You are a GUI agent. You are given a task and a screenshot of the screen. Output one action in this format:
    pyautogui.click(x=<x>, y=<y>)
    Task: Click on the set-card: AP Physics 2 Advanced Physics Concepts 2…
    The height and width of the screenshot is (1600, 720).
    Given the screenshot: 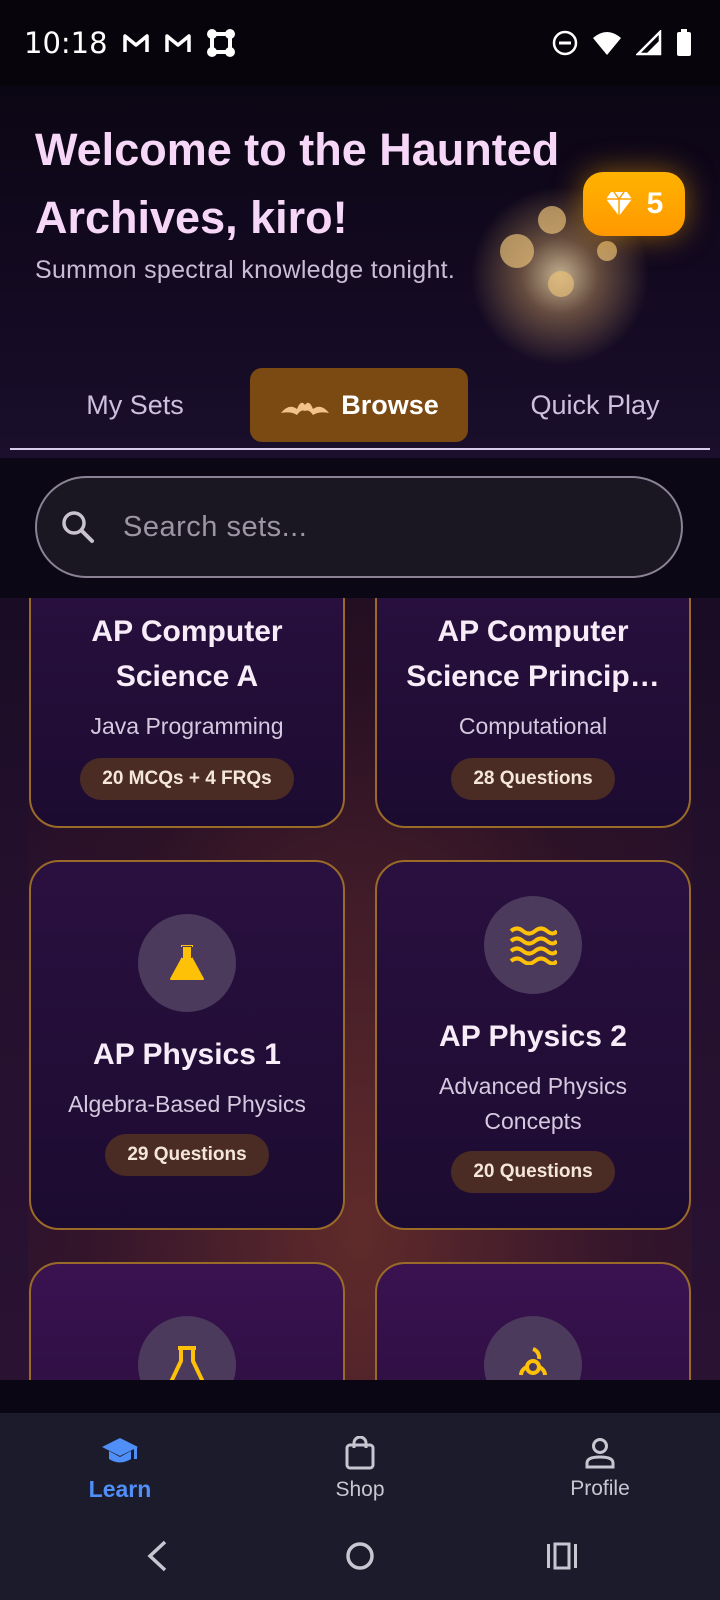 What is the action you would take?
    pyautogui.click(x=533, y=1045)
    